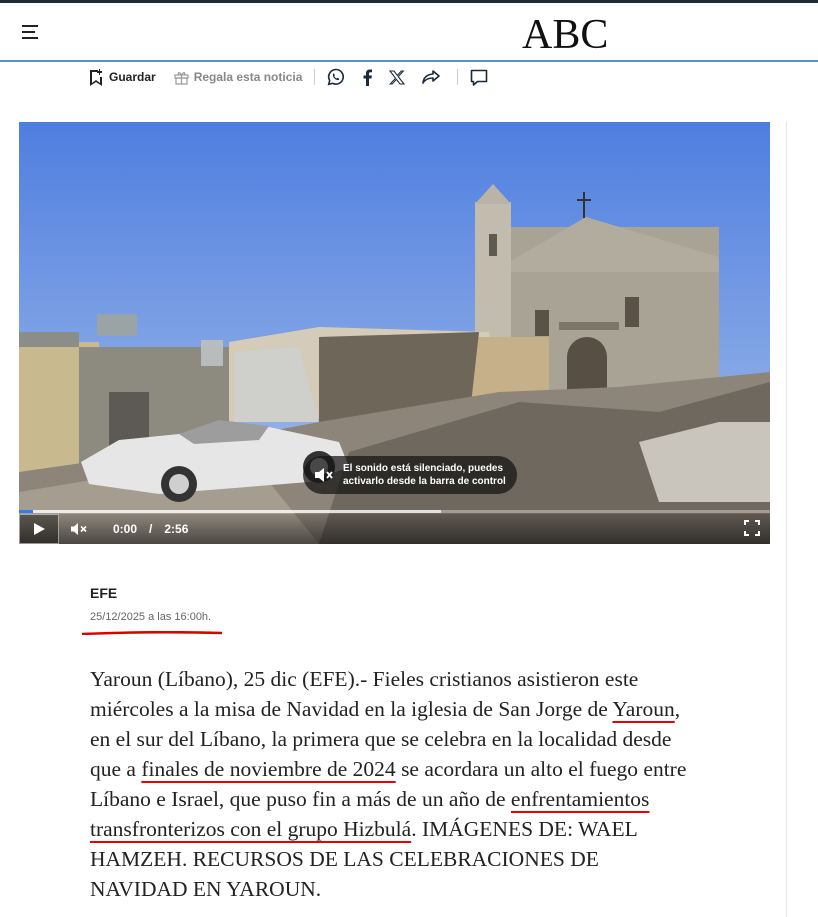 This screenshot has width=818, height=917. I want to click on comments-button, so click(479, 77).